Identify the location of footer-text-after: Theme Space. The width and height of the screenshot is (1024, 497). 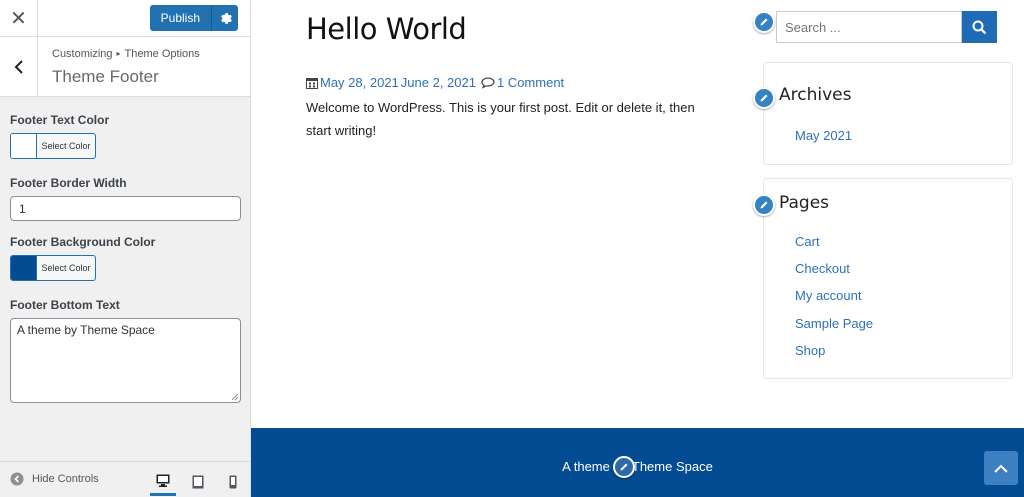
(672, 466).